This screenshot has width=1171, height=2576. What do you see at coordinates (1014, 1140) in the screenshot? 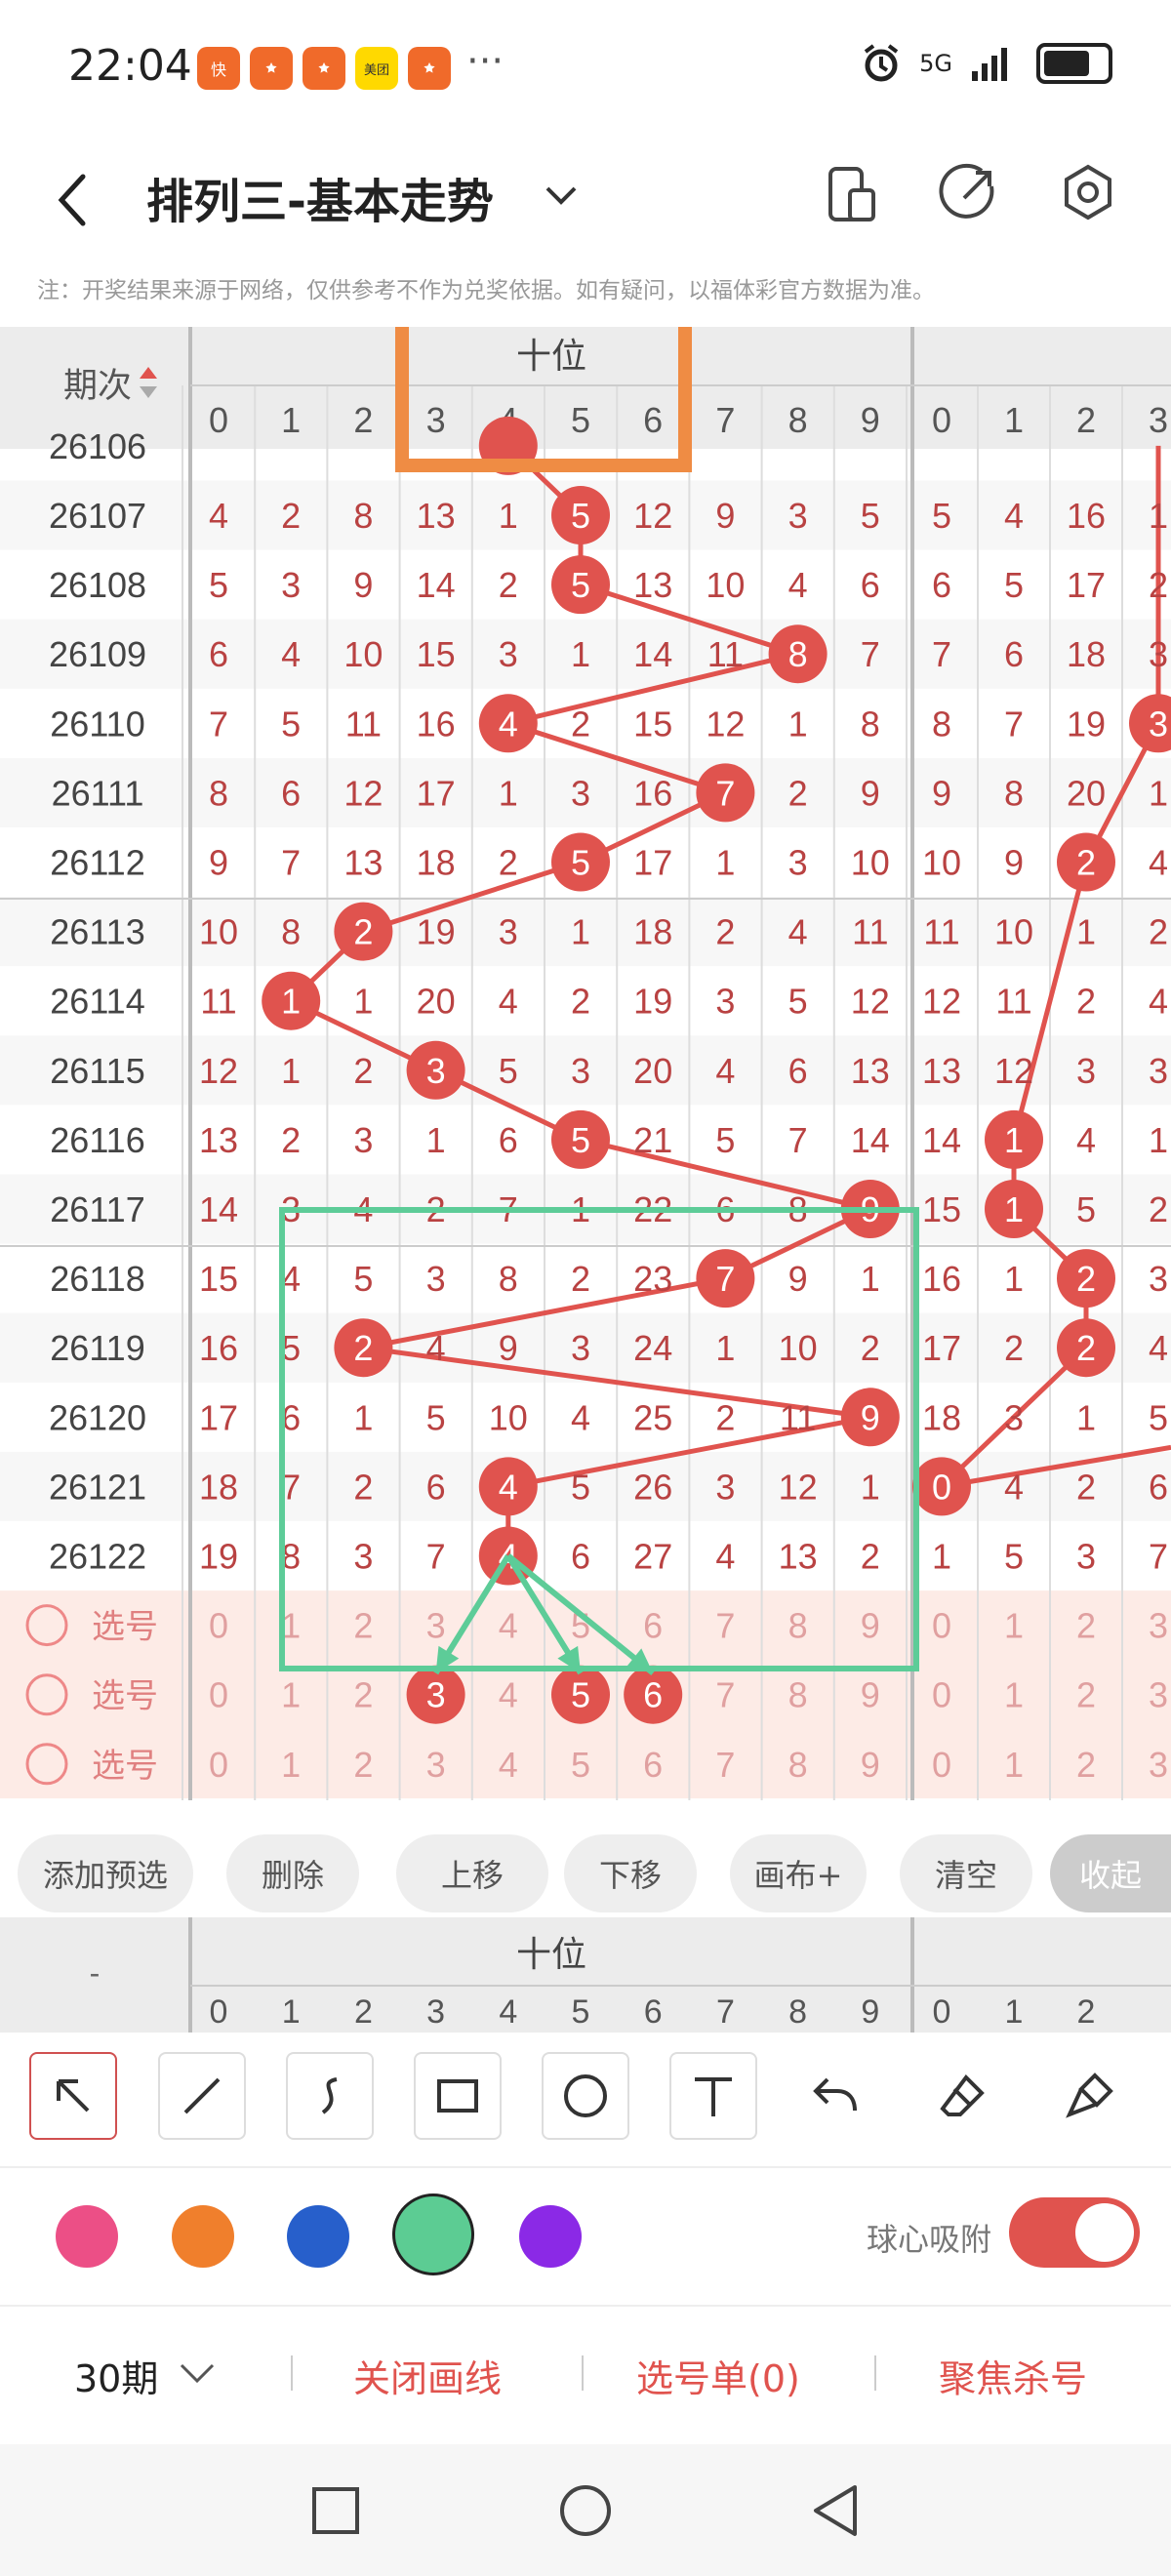
I see `winning-number-label: 1` at bounding box center [1014, 1140].